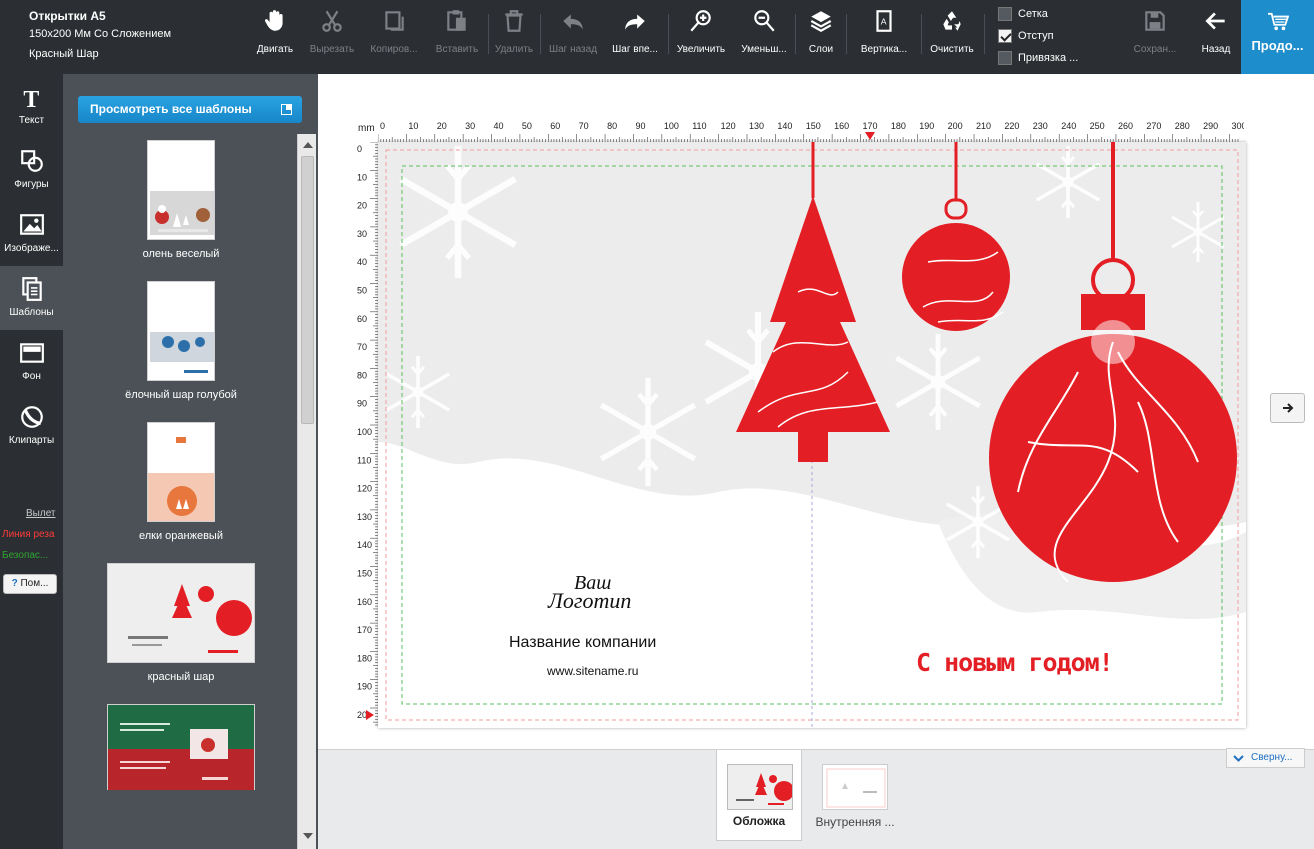 The height and width of the screenshot is (849, 1314). What do you see at coordinates (307, 290) in the screenshot?
I see `scrollbar-thumb` at bounding box center [307, 290].